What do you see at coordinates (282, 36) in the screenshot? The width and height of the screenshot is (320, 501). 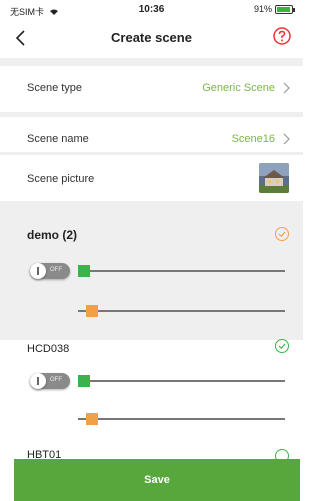 I see `help-icon` at bounding box center [282, 36].